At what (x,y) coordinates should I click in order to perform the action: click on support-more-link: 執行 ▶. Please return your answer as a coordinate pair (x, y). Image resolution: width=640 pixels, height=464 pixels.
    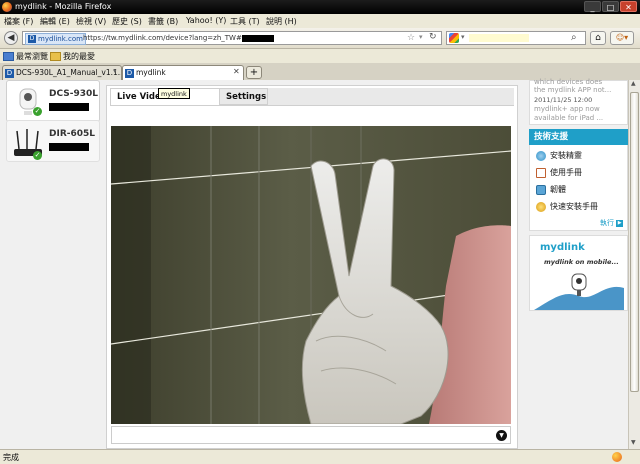
    Looking at the image, I should click on (612, 223).